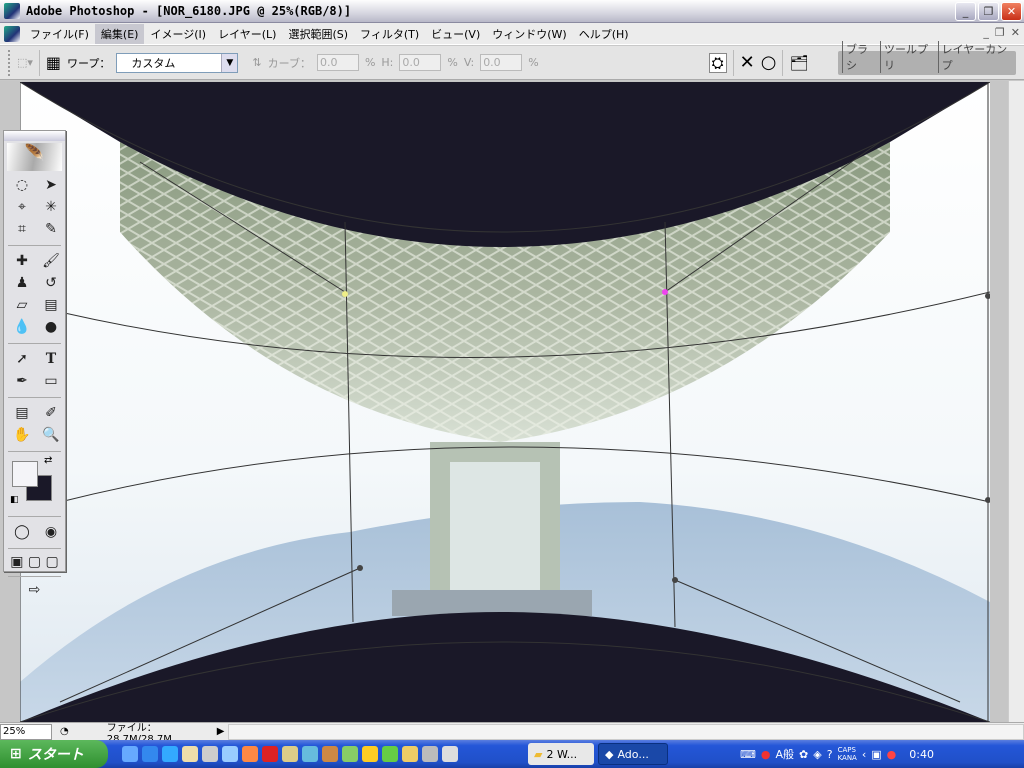 The height and width of the screenshot is (768, 1024). I want to click on shape-tool-icon: ▭, so click(51, 381).